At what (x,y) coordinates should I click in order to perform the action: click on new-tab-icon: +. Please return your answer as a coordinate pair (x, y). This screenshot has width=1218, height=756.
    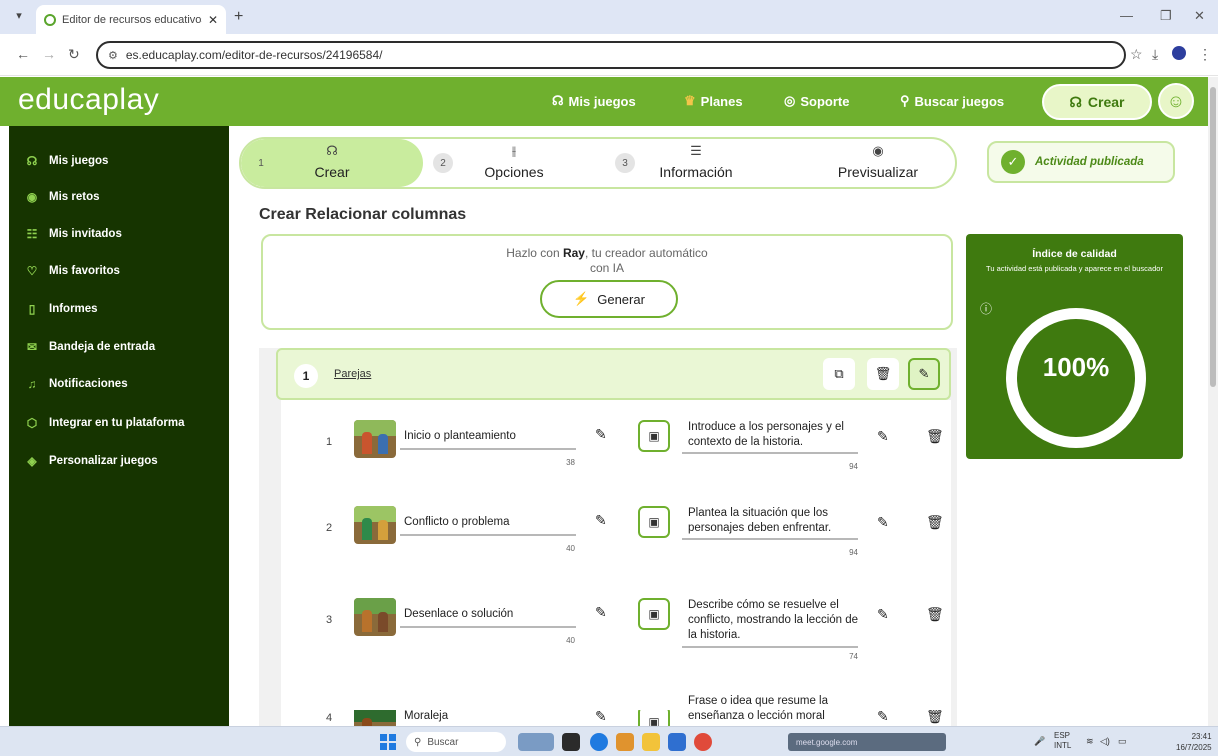
    Looking at the image, I should click on (238, 17).